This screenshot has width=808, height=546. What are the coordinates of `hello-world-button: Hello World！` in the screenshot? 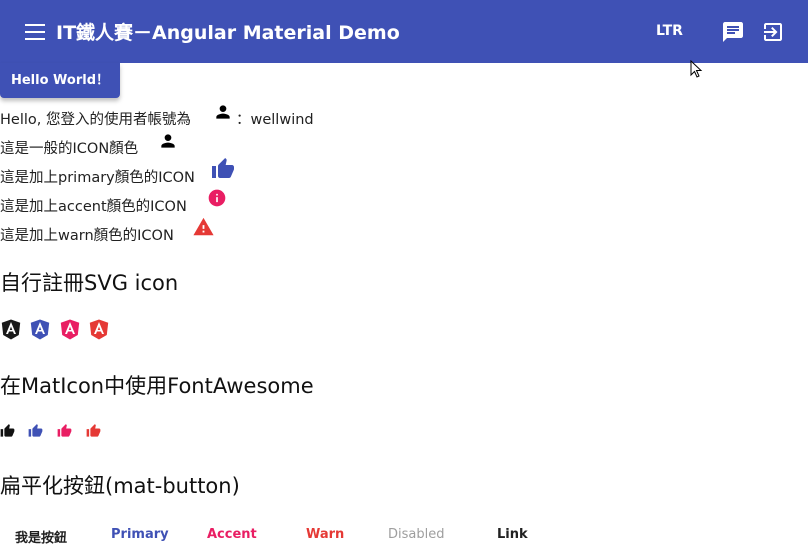 It's located at (60, 80).